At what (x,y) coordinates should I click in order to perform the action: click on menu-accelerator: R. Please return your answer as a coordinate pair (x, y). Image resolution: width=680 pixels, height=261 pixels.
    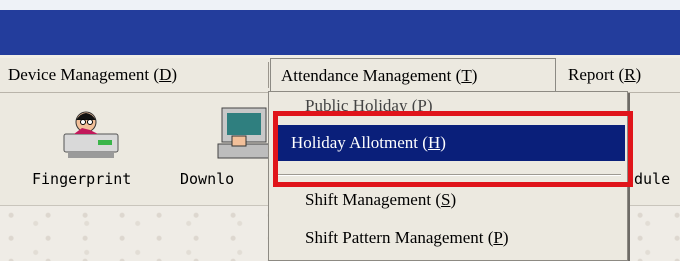
    Looking at the image, I should click on (630, 74).